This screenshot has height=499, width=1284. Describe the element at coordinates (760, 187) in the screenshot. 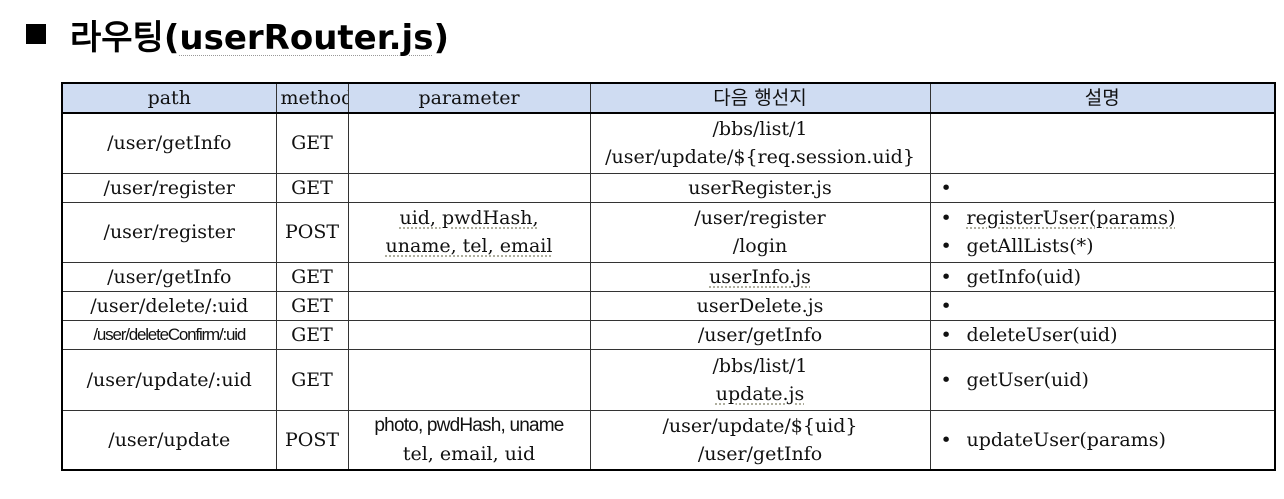

I see `cell-next: userRegister.js` at that location.